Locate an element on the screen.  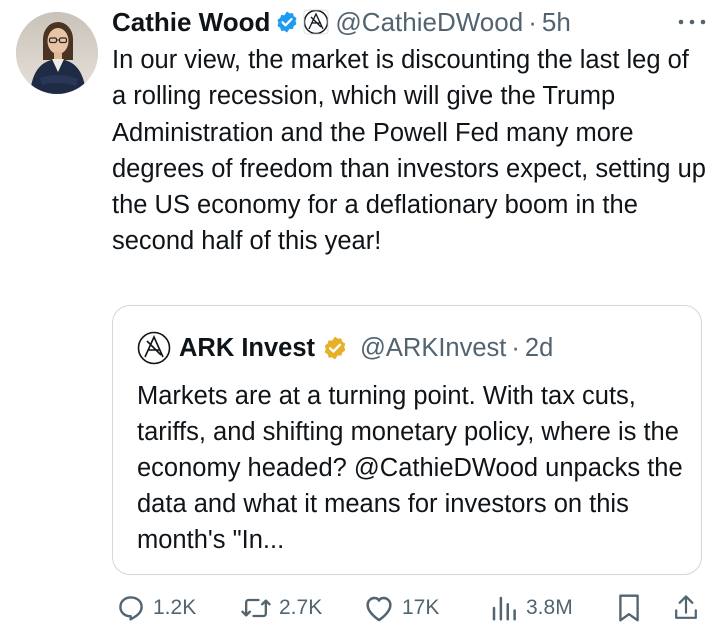
bookmark-icon is located at coordinates (629, 608).